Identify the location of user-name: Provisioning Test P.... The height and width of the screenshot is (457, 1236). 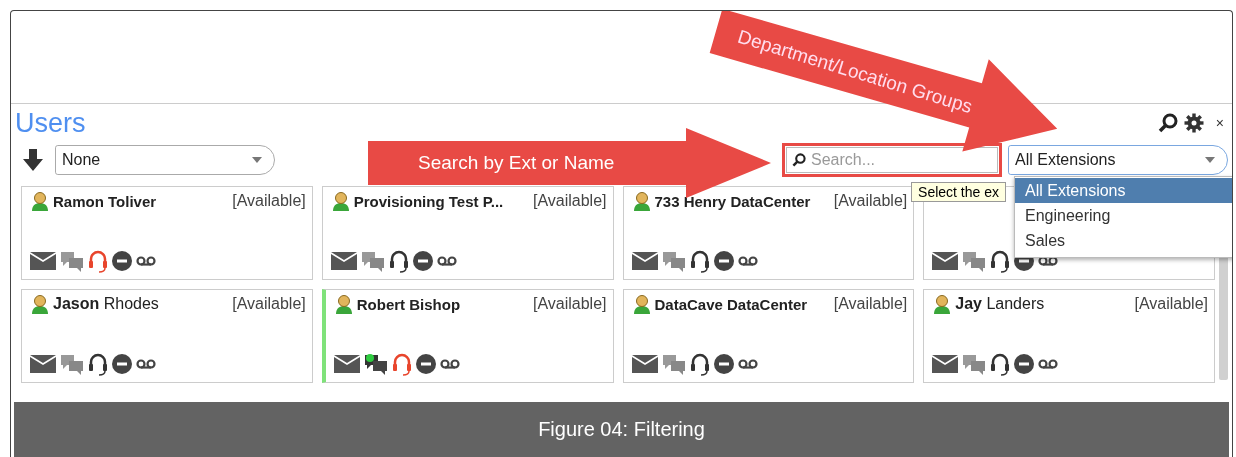
(428, 201).